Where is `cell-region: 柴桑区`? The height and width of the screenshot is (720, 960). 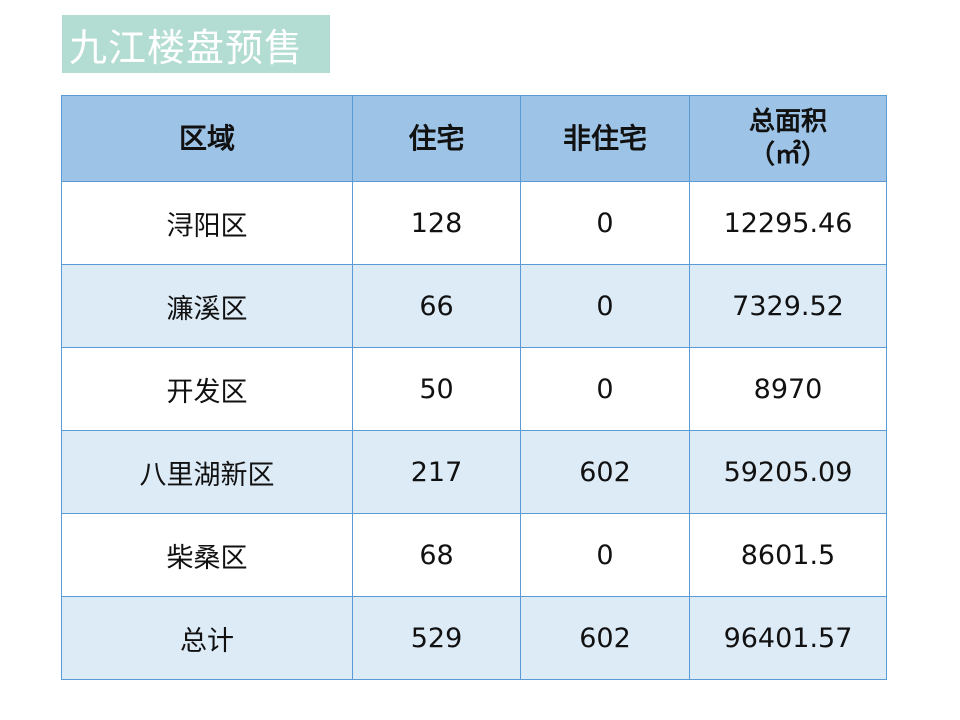
cell-region: 柴桑区 is located at coordinates (207, 555).